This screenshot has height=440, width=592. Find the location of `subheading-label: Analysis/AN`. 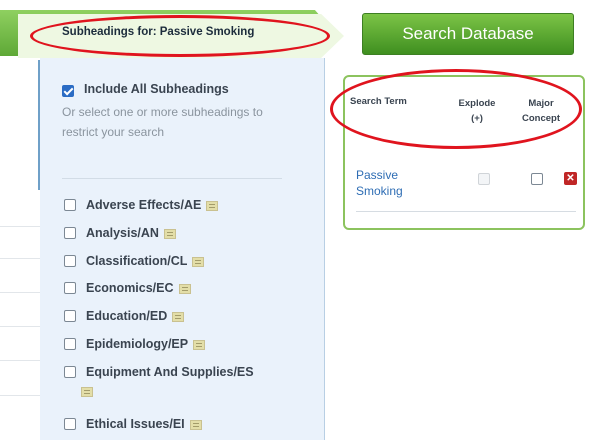

subheading-label: Analysis/AN is located at coordinates (122, 233).